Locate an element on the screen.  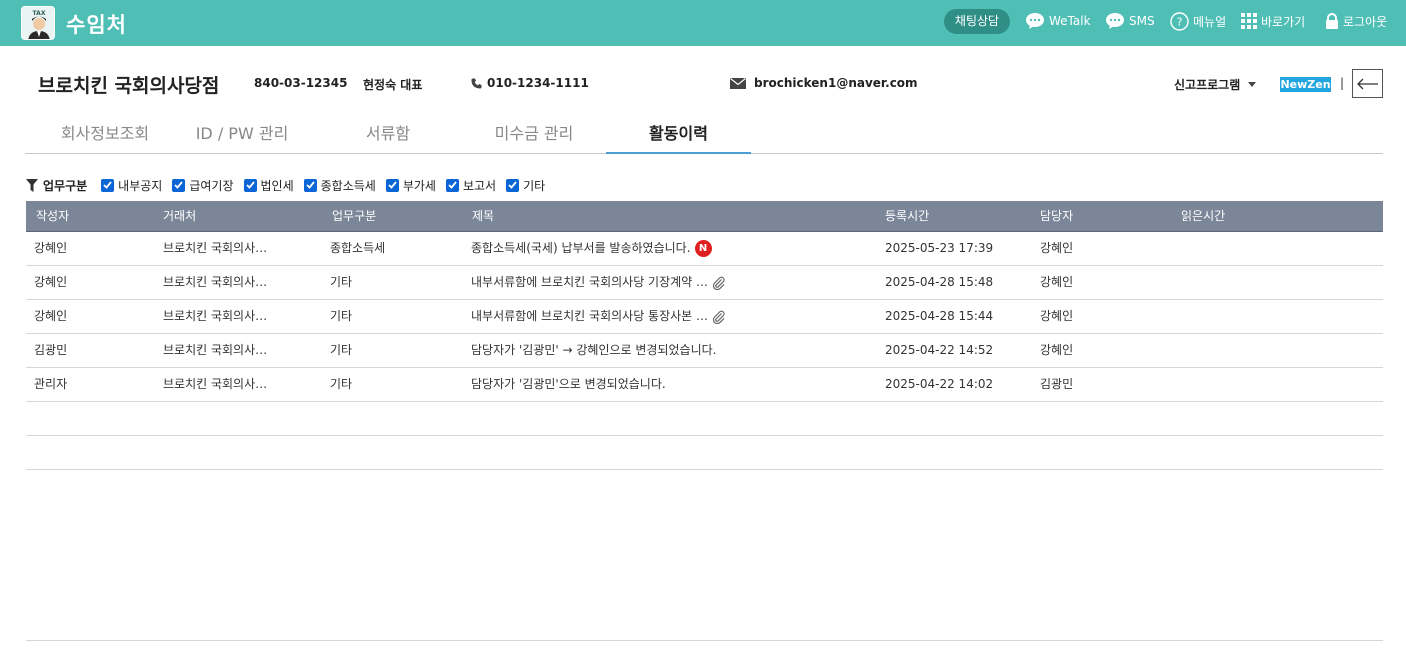
column-category: 업무구분 is located at coordinates (354, 216).